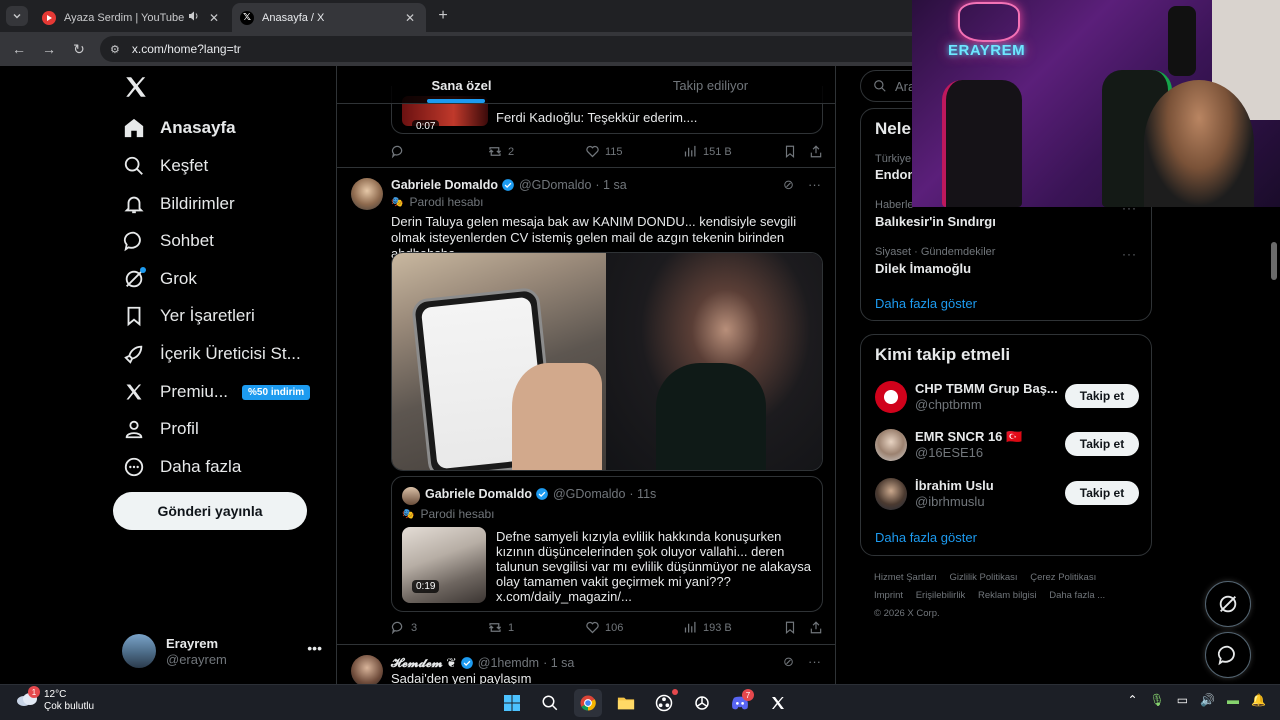 This screenshot has width=1280, height=720. I want to click on nav-item-notifications: Bildirimler, so click(173, 204).